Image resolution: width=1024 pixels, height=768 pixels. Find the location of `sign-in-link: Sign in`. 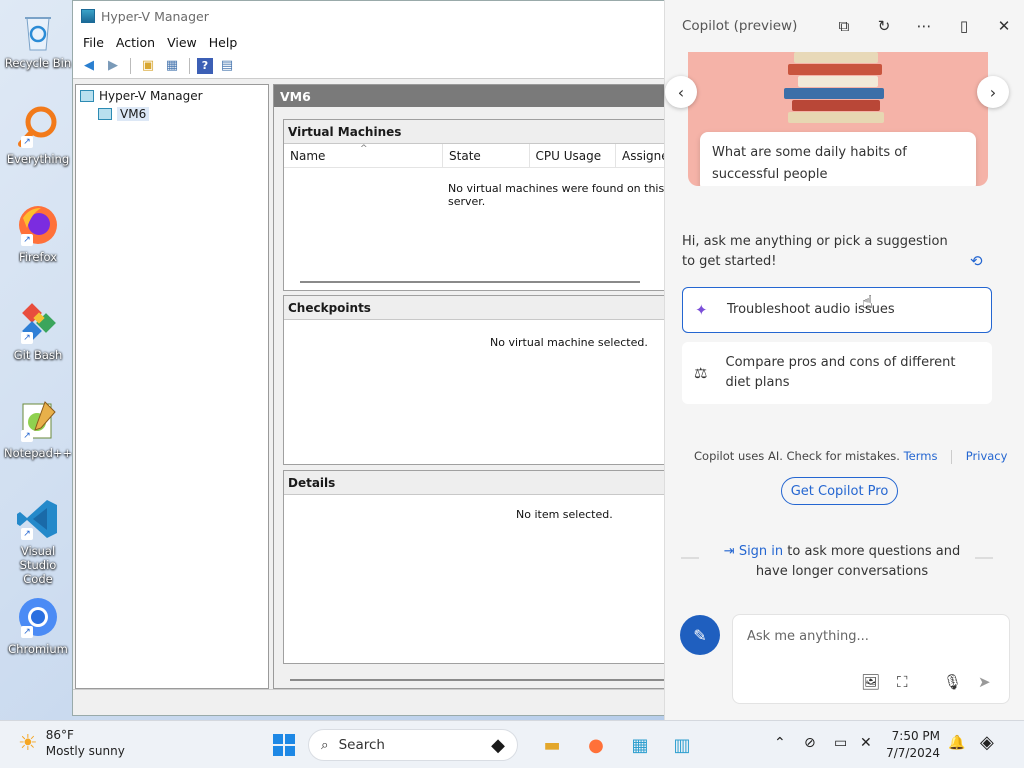

sign-in-link: Sign in is located at coordinates (761, 551).